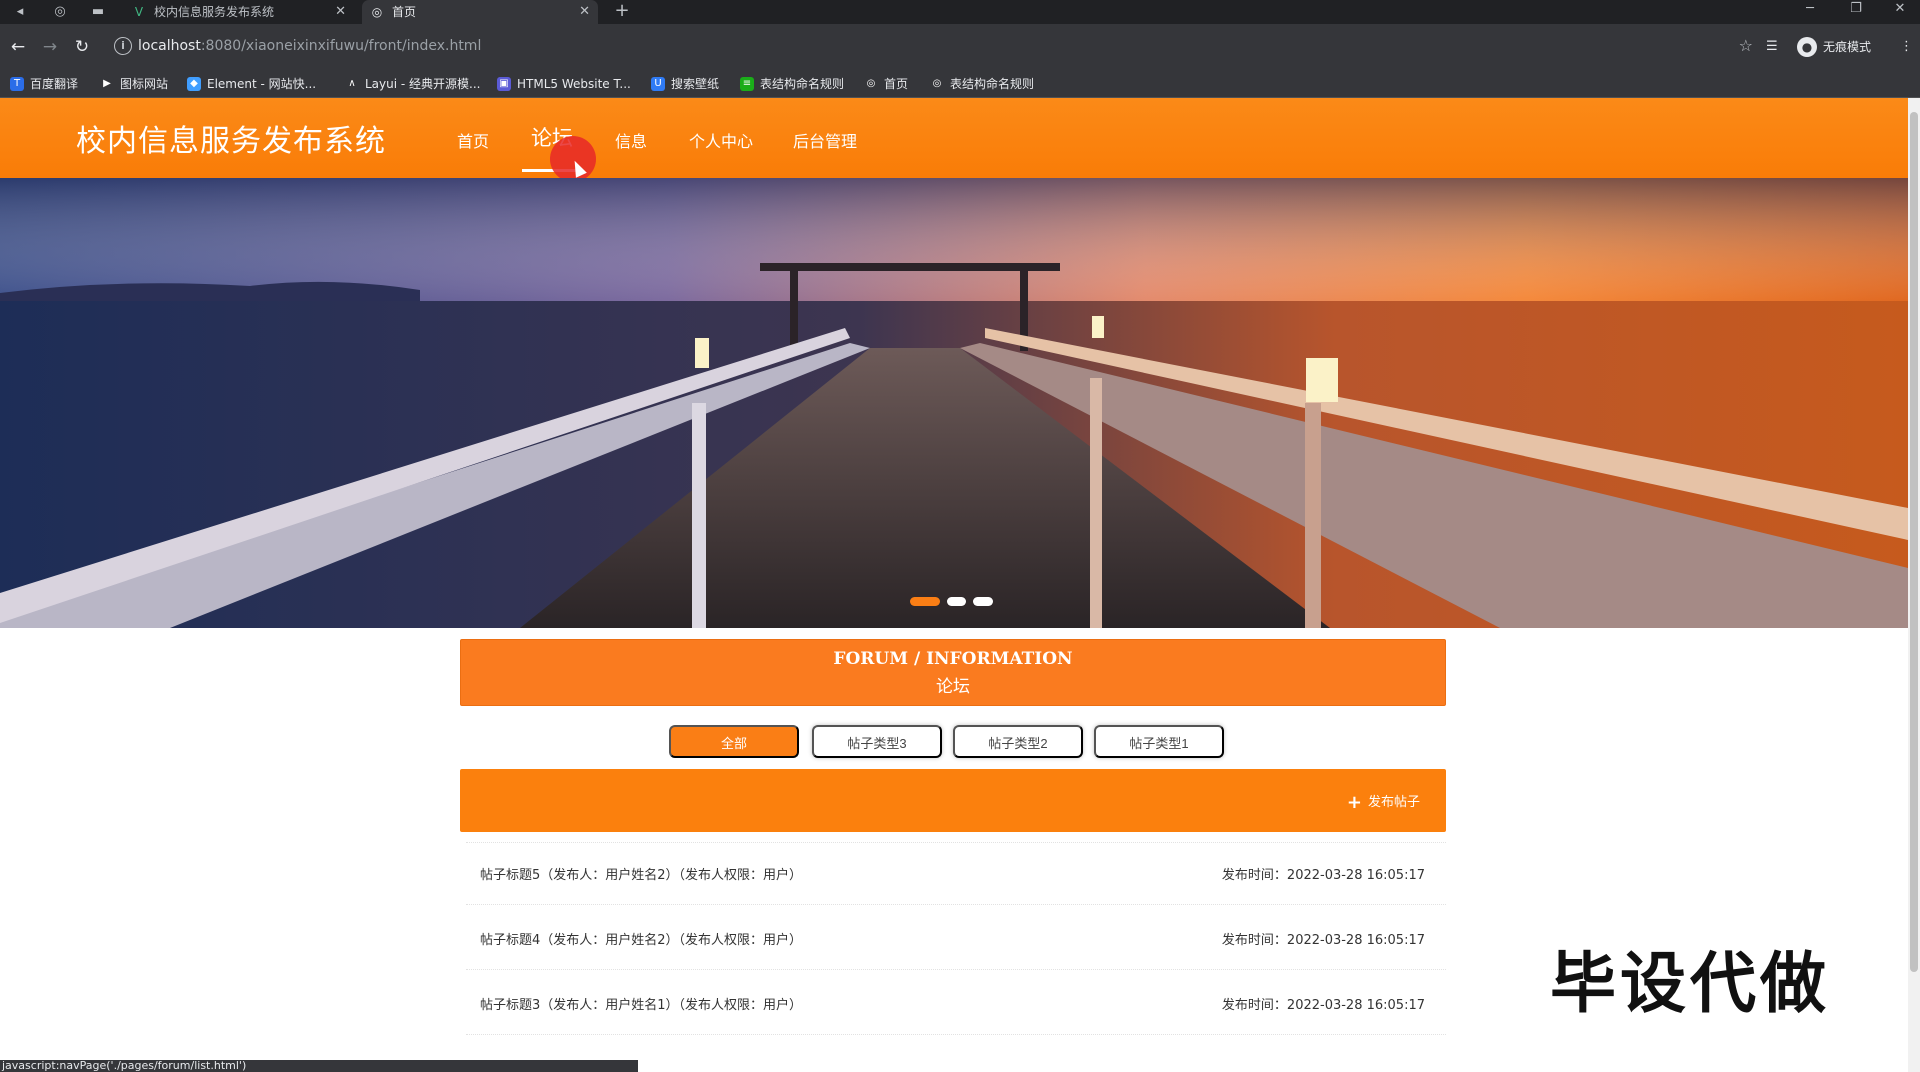  Describe the element at coordinates (144, 84) in the screenshot. I see `bookmark-label: 图标网站` at that location.